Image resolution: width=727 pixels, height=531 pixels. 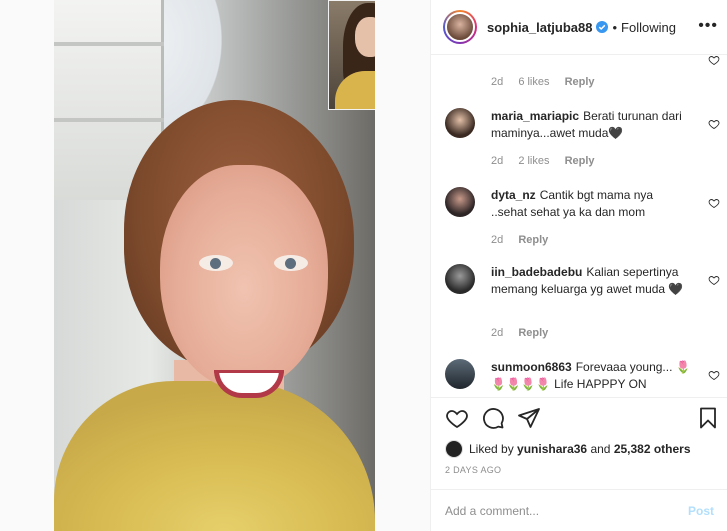 What do you see at coordinates (533, 82) in the screenshot?
I see `comment-likes: 6 likes` at bounding box center [533, 82].